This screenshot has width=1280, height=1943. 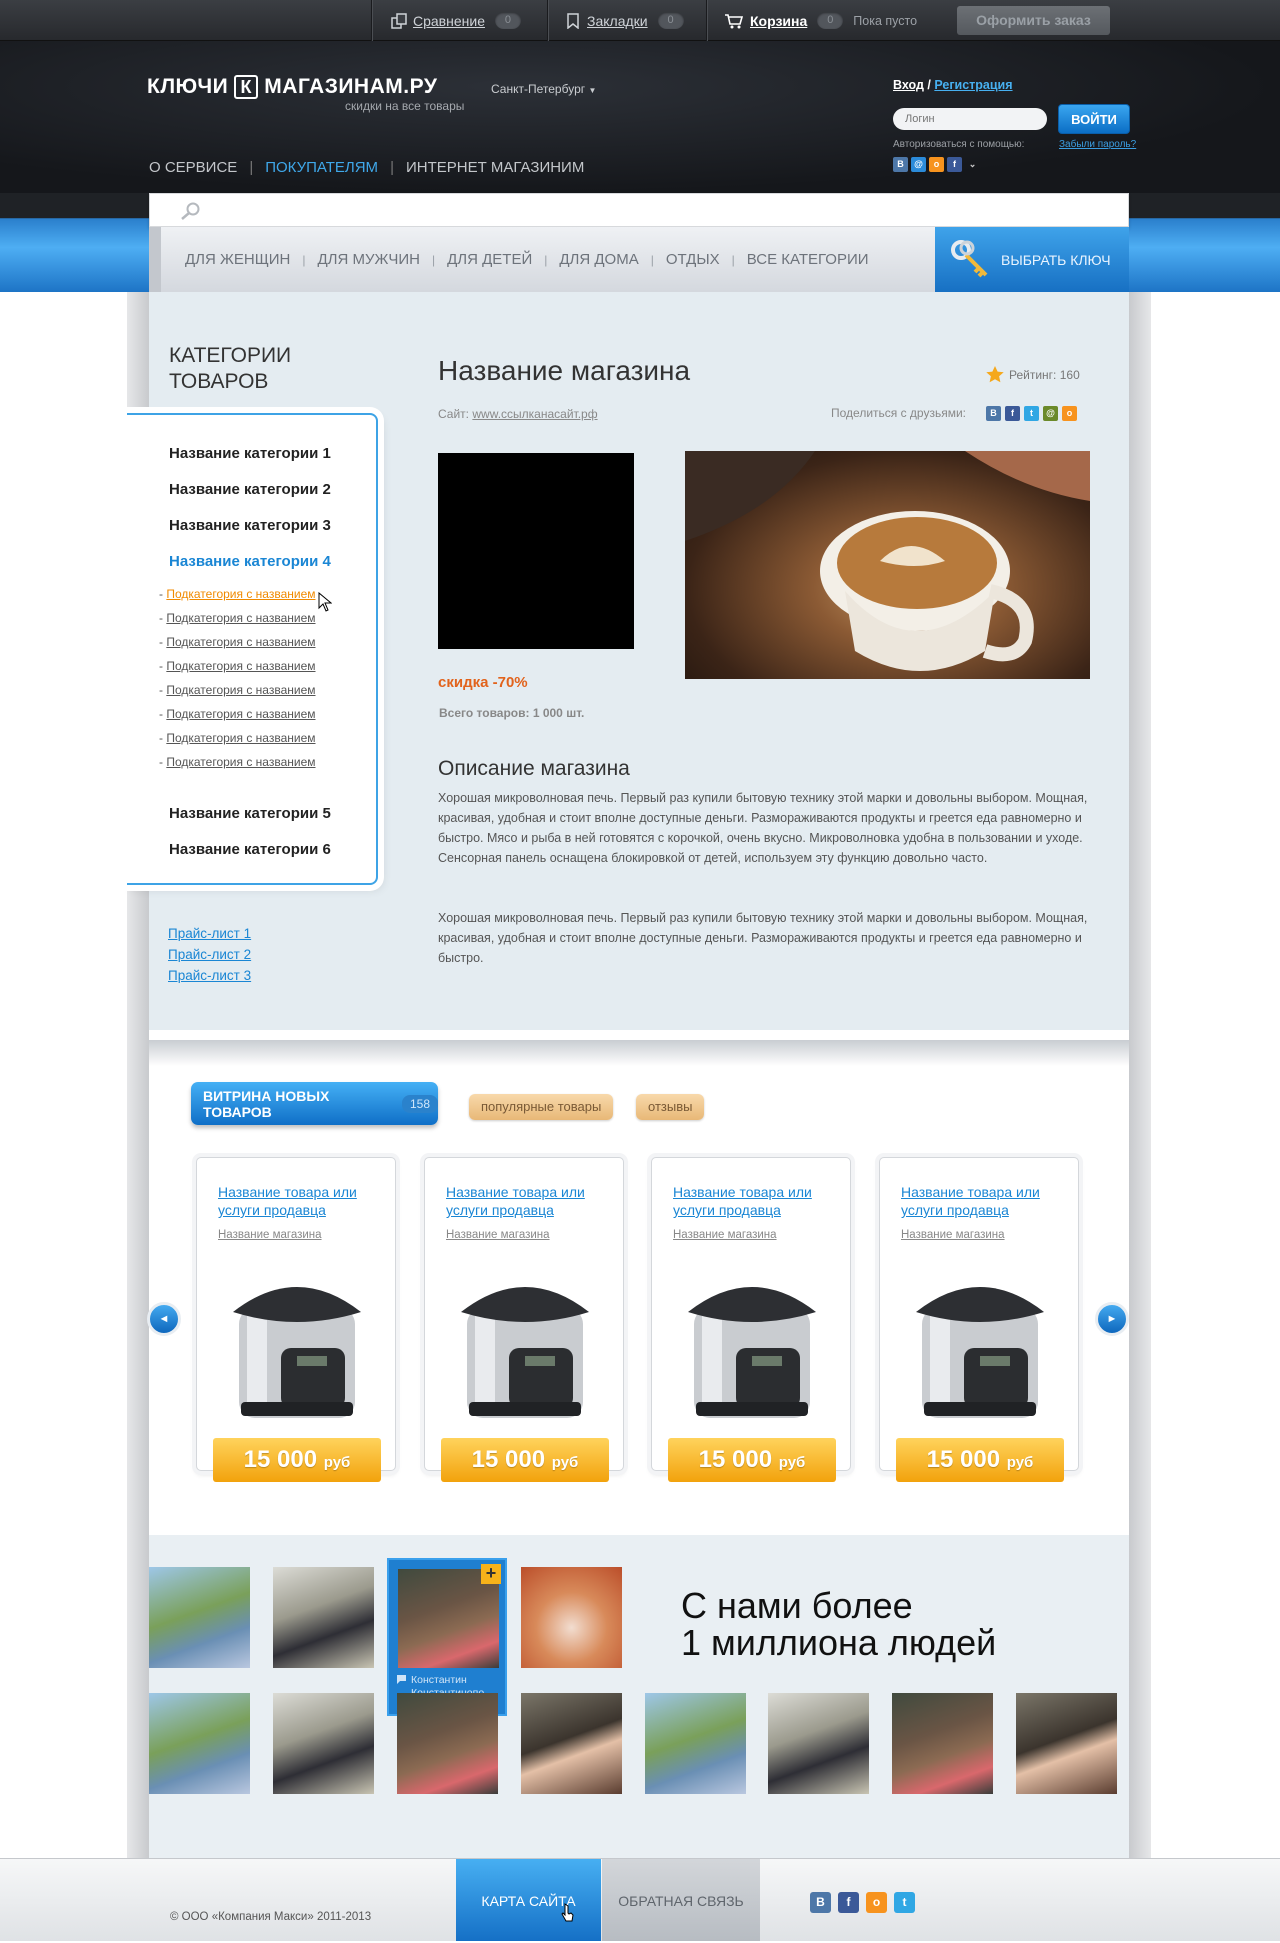 What do you see at coordinates (483, 682) in the screenshot?
I see `discount-label: скидка -70%` at bounding box center [483, 682].